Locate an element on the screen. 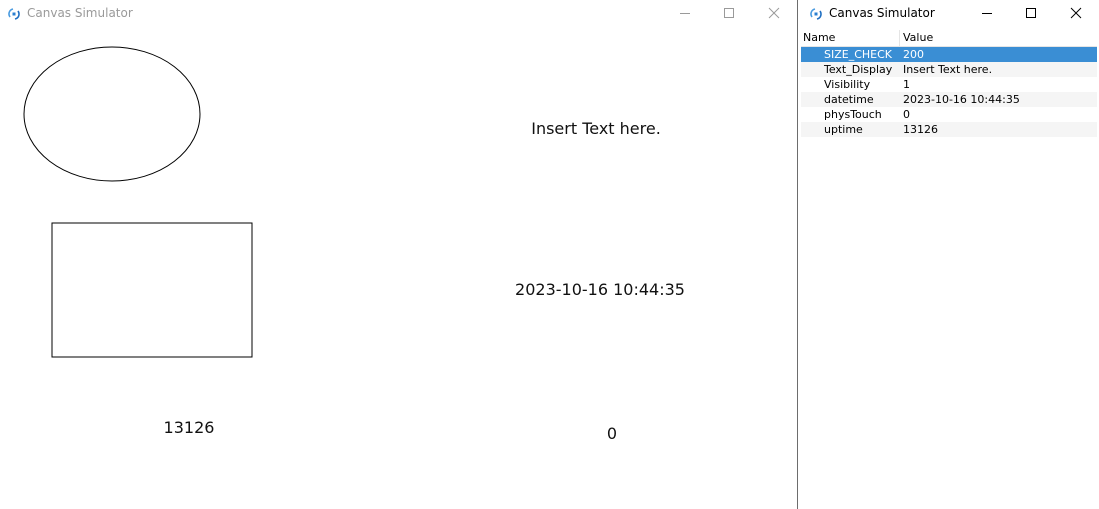 This screenshot has width=1099, height=509. close-button is located at coordinates (1076, 12).